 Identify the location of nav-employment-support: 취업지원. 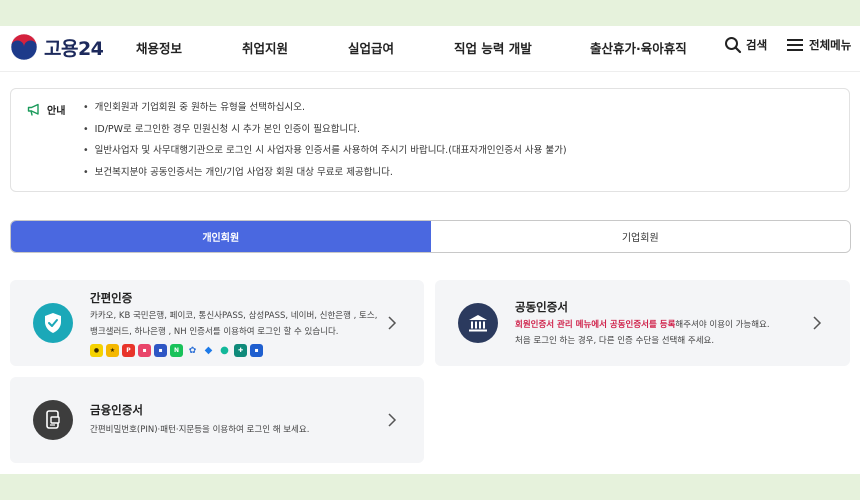
(265, 47).